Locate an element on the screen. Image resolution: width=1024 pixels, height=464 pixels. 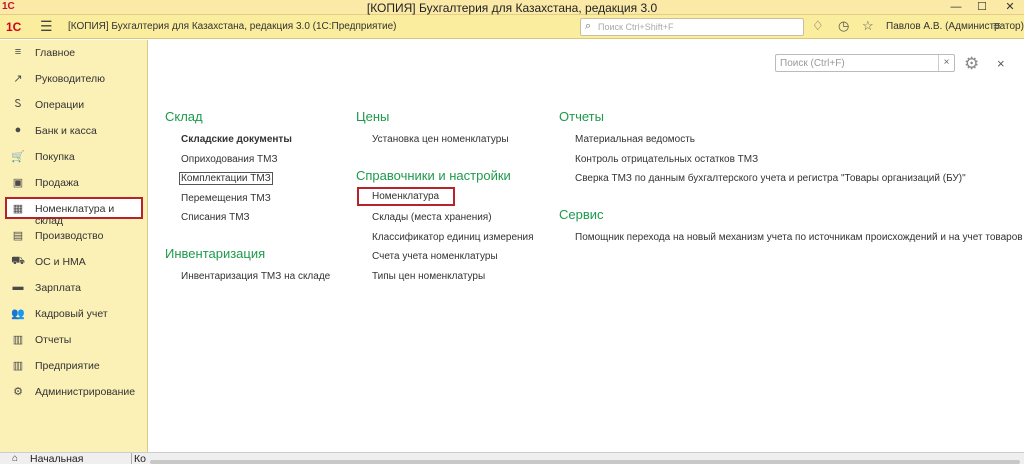
sidebar-item-nomenklatura: ▦ Номенклатура и склад is located at coordinates (74, 212).